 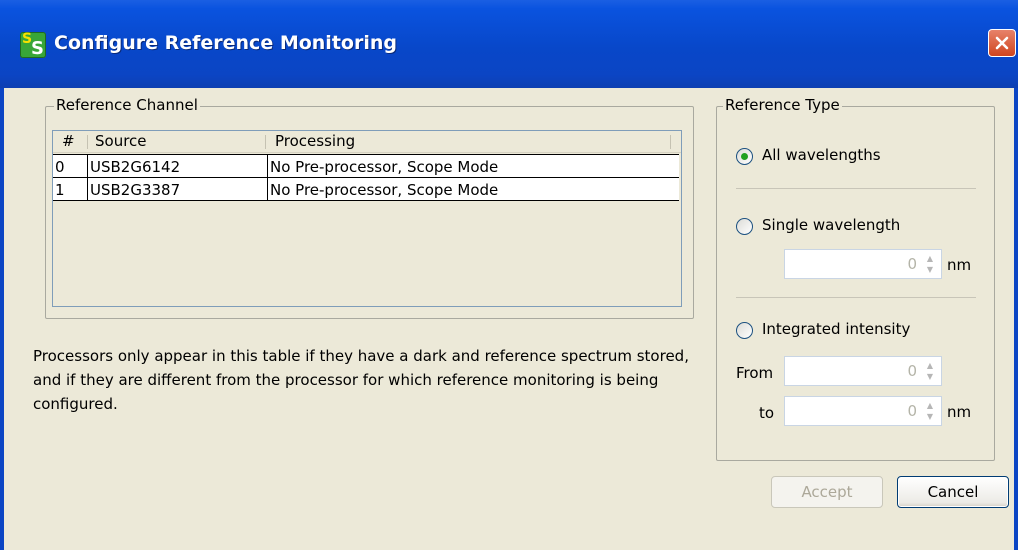 I want to click on column-header-processing: Processing, so click(x=315, y=141).